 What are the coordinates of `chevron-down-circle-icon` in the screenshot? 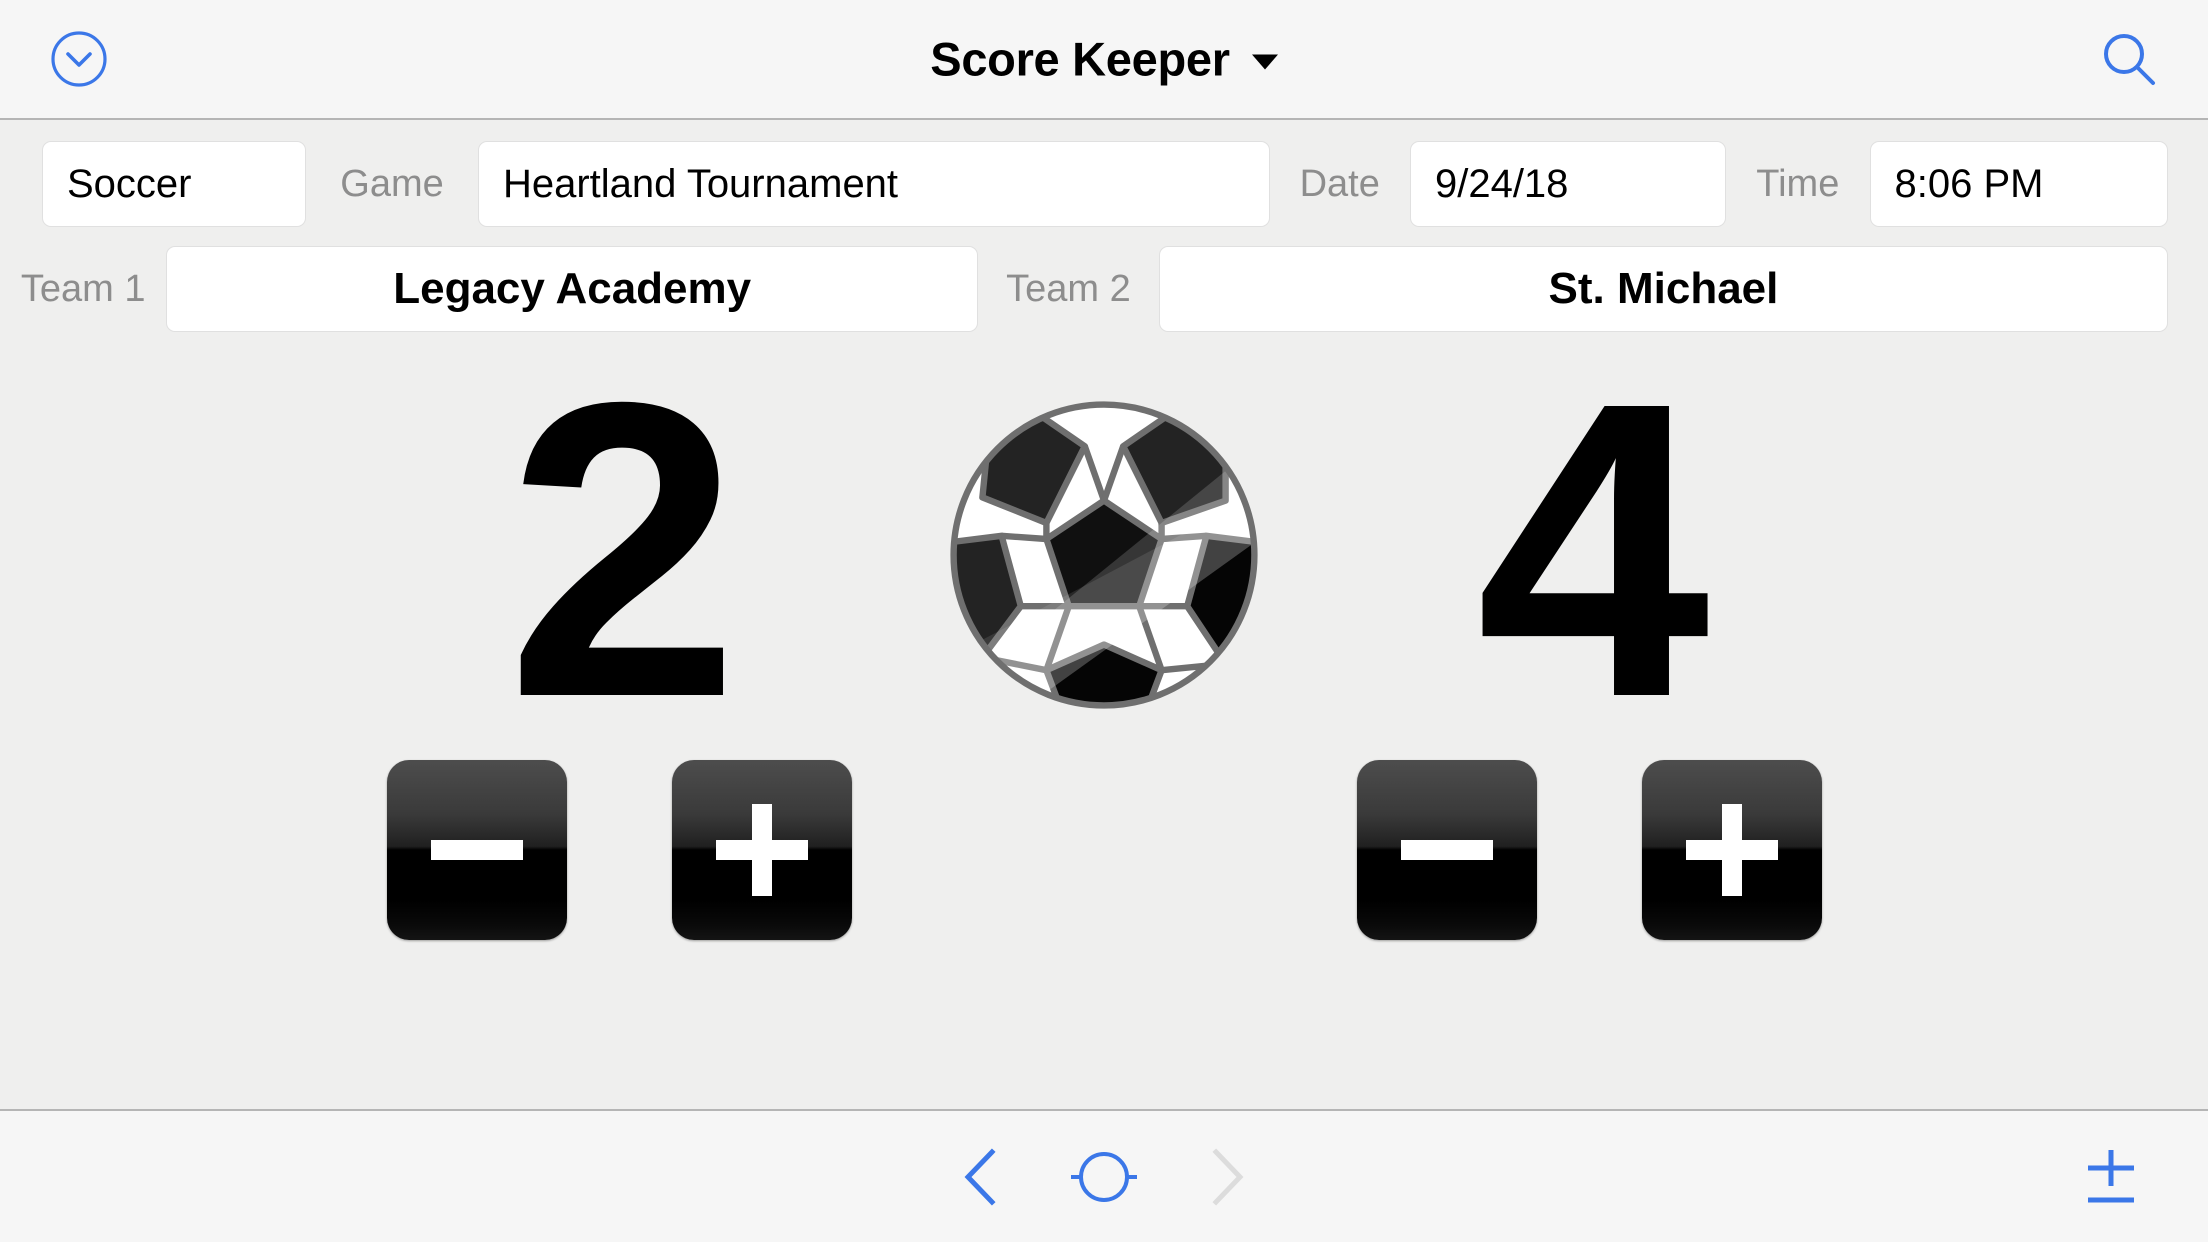 It's located at (79, 59).